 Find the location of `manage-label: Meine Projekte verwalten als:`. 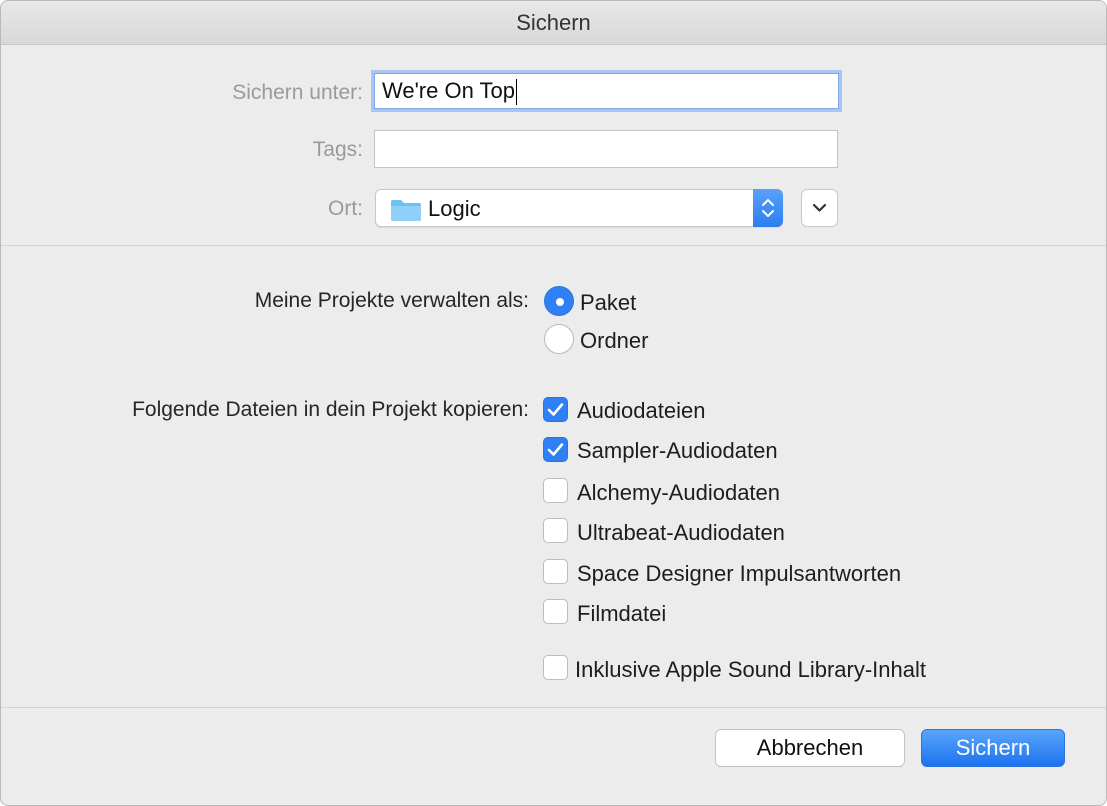

manage-label: Meine Projekte verwalten als: is located at coordinates (391, 300).